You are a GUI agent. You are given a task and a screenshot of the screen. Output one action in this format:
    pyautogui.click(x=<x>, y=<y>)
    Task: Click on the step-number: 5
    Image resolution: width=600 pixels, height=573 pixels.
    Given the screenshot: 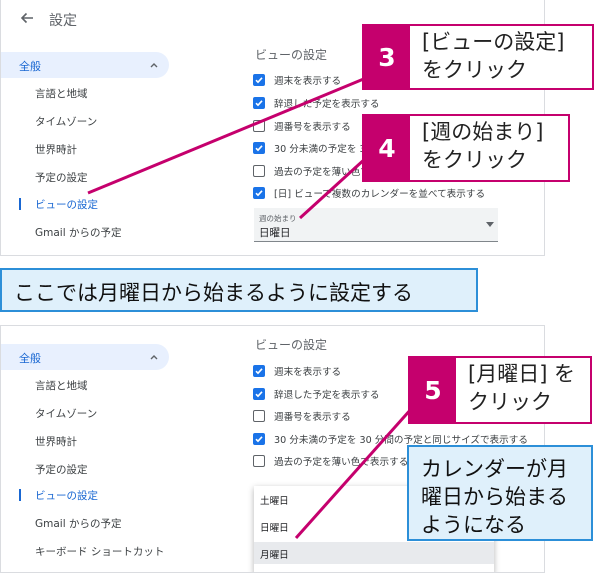 What is the action you would take?
    pyautogui.click(x=433, y=390)
    